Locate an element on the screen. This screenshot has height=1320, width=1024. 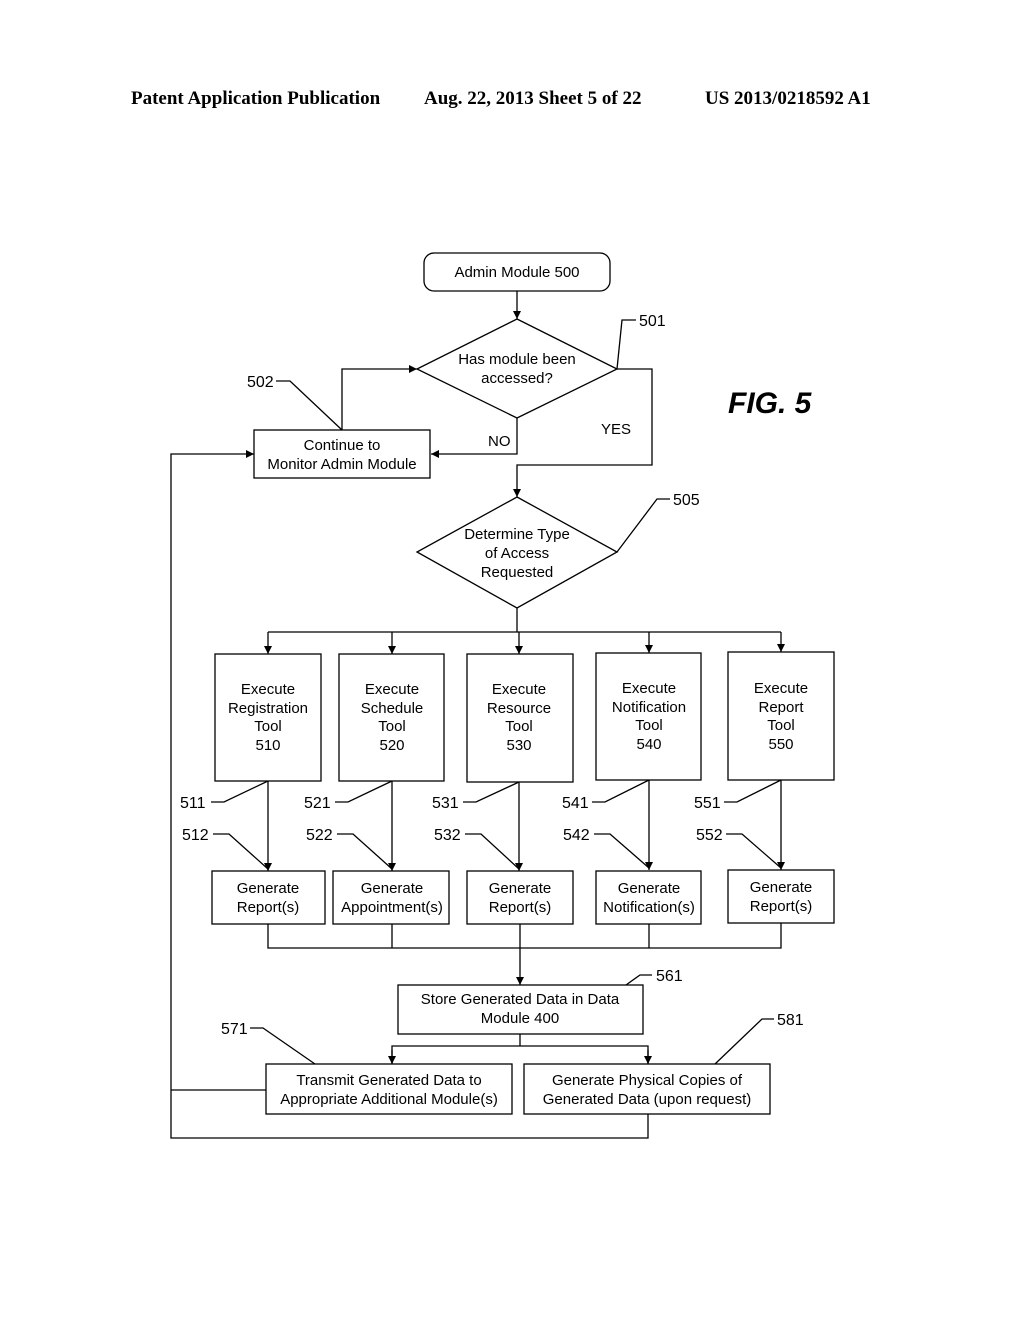
node-determine-type: Determine Type of Access Requested is located at coordinates (517, 552).